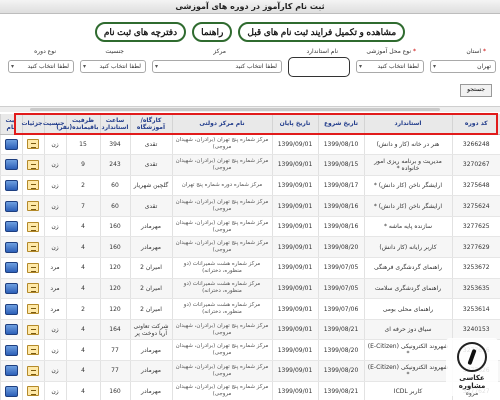 This screenshot has height=400, width=500. What do you see at coordinates (407, 124) in the screenshot?
I see `col-standard: استاندارد` at bounding box center [407, 124].